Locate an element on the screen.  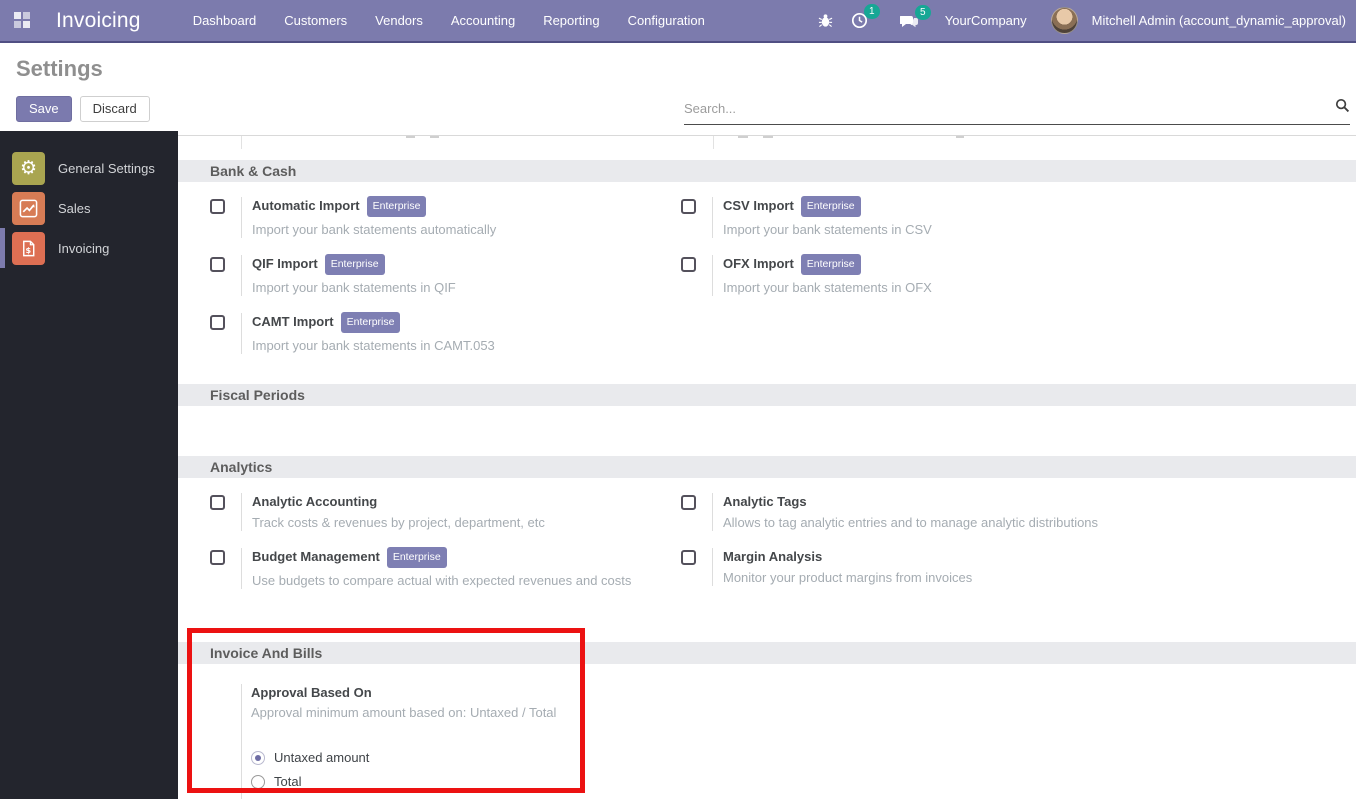
checkbox-automatic-import is located at coordinates (217, 206).